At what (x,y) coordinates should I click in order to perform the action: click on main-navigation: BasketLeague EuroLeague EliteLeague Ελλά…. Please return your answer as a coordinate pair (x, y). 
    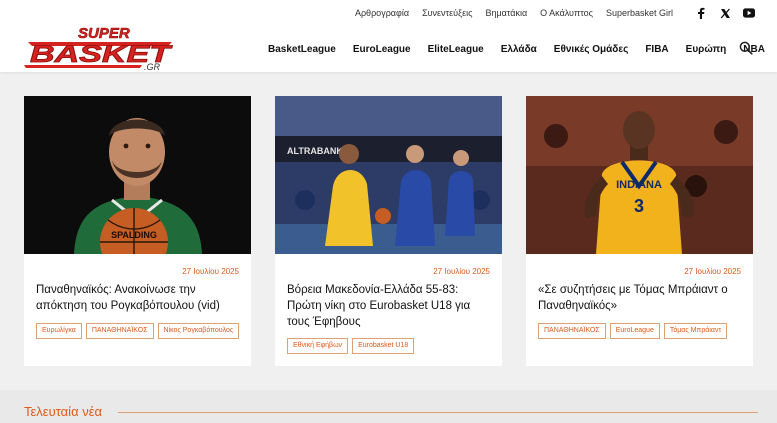
    Looking at the image, I should click on (516, 49).